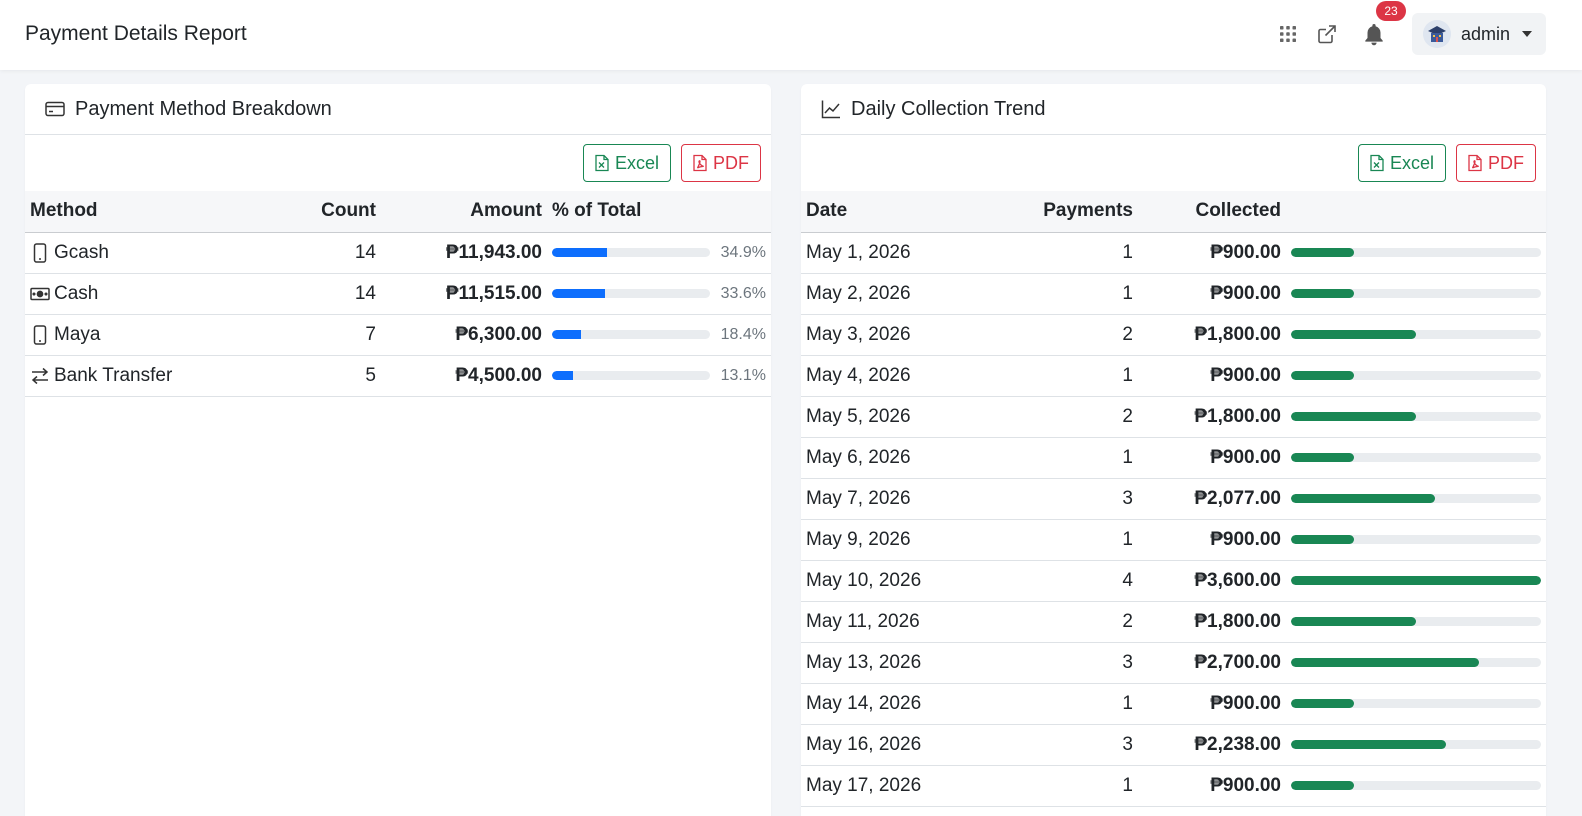 This screenshot has width=1582, height=816. What do you see at coordinates (901, 458) in the screenshot?
I see `date-cell: May 6, 2026` at bounding box center [901, 458].